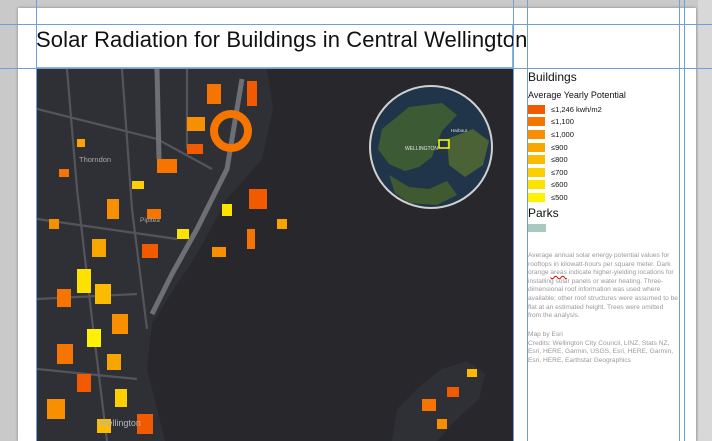 The image size is (712, 441). What do you see at coordinates (459, 130) in the screenshot?
I see `inset-label-harbour: Harbour` at bounding box center [459, 130].